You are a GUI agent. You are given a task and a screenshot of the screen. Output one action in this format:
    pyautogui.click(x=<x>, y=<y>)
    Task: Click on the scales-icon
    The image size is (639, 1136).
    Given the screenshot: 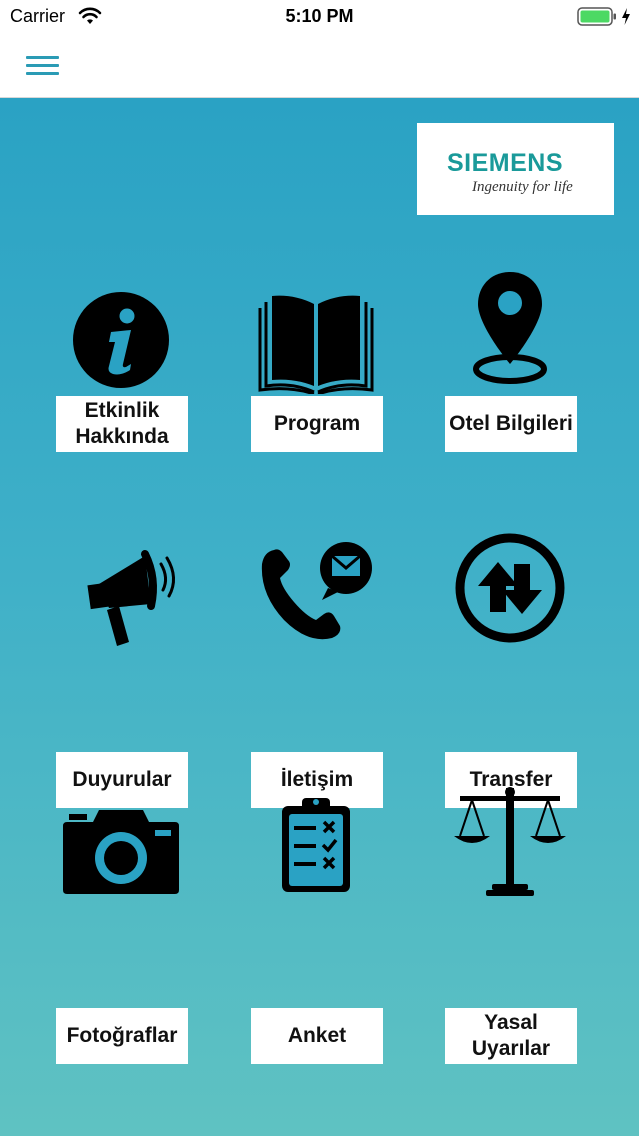 What is the action you would take?
    pyautogui.click(x=510, y=841)
    